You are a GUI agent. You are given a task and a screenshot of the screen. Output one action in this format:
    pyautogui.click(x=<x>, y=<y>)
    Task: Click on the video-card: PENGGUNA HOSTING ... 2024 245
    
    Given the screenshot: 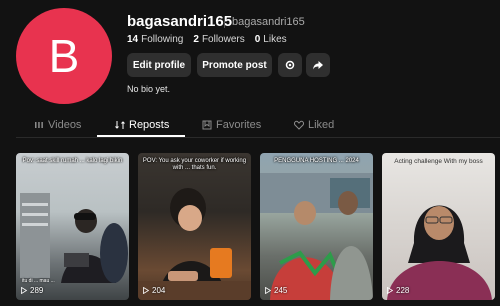 What is the action you would take?
    pyautogui.click(x=316, y=226)
    